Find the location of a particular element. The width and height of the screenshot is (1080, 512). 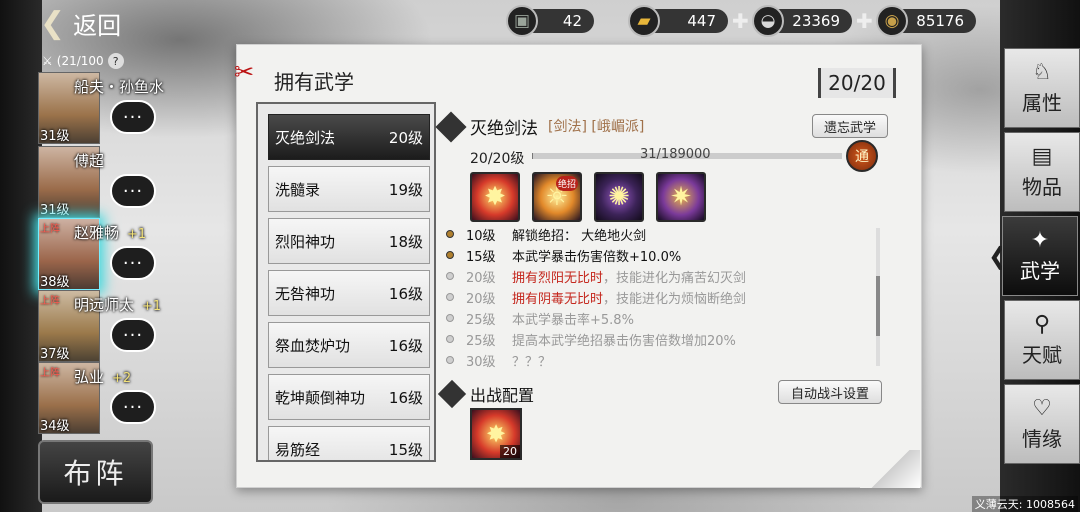

martial-arts-icon: ✦ is located at coordinates (1040, 240).